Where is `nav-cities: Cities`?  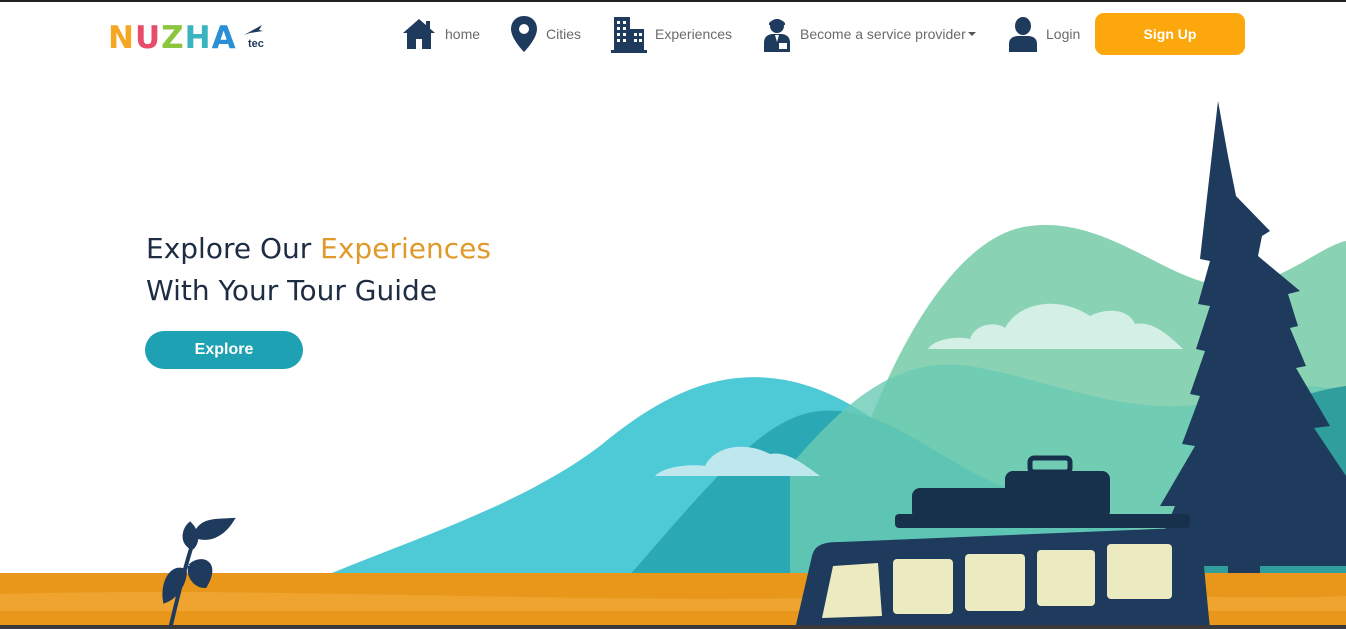 nav-cities: Cities is located at coordinates (545, 34).